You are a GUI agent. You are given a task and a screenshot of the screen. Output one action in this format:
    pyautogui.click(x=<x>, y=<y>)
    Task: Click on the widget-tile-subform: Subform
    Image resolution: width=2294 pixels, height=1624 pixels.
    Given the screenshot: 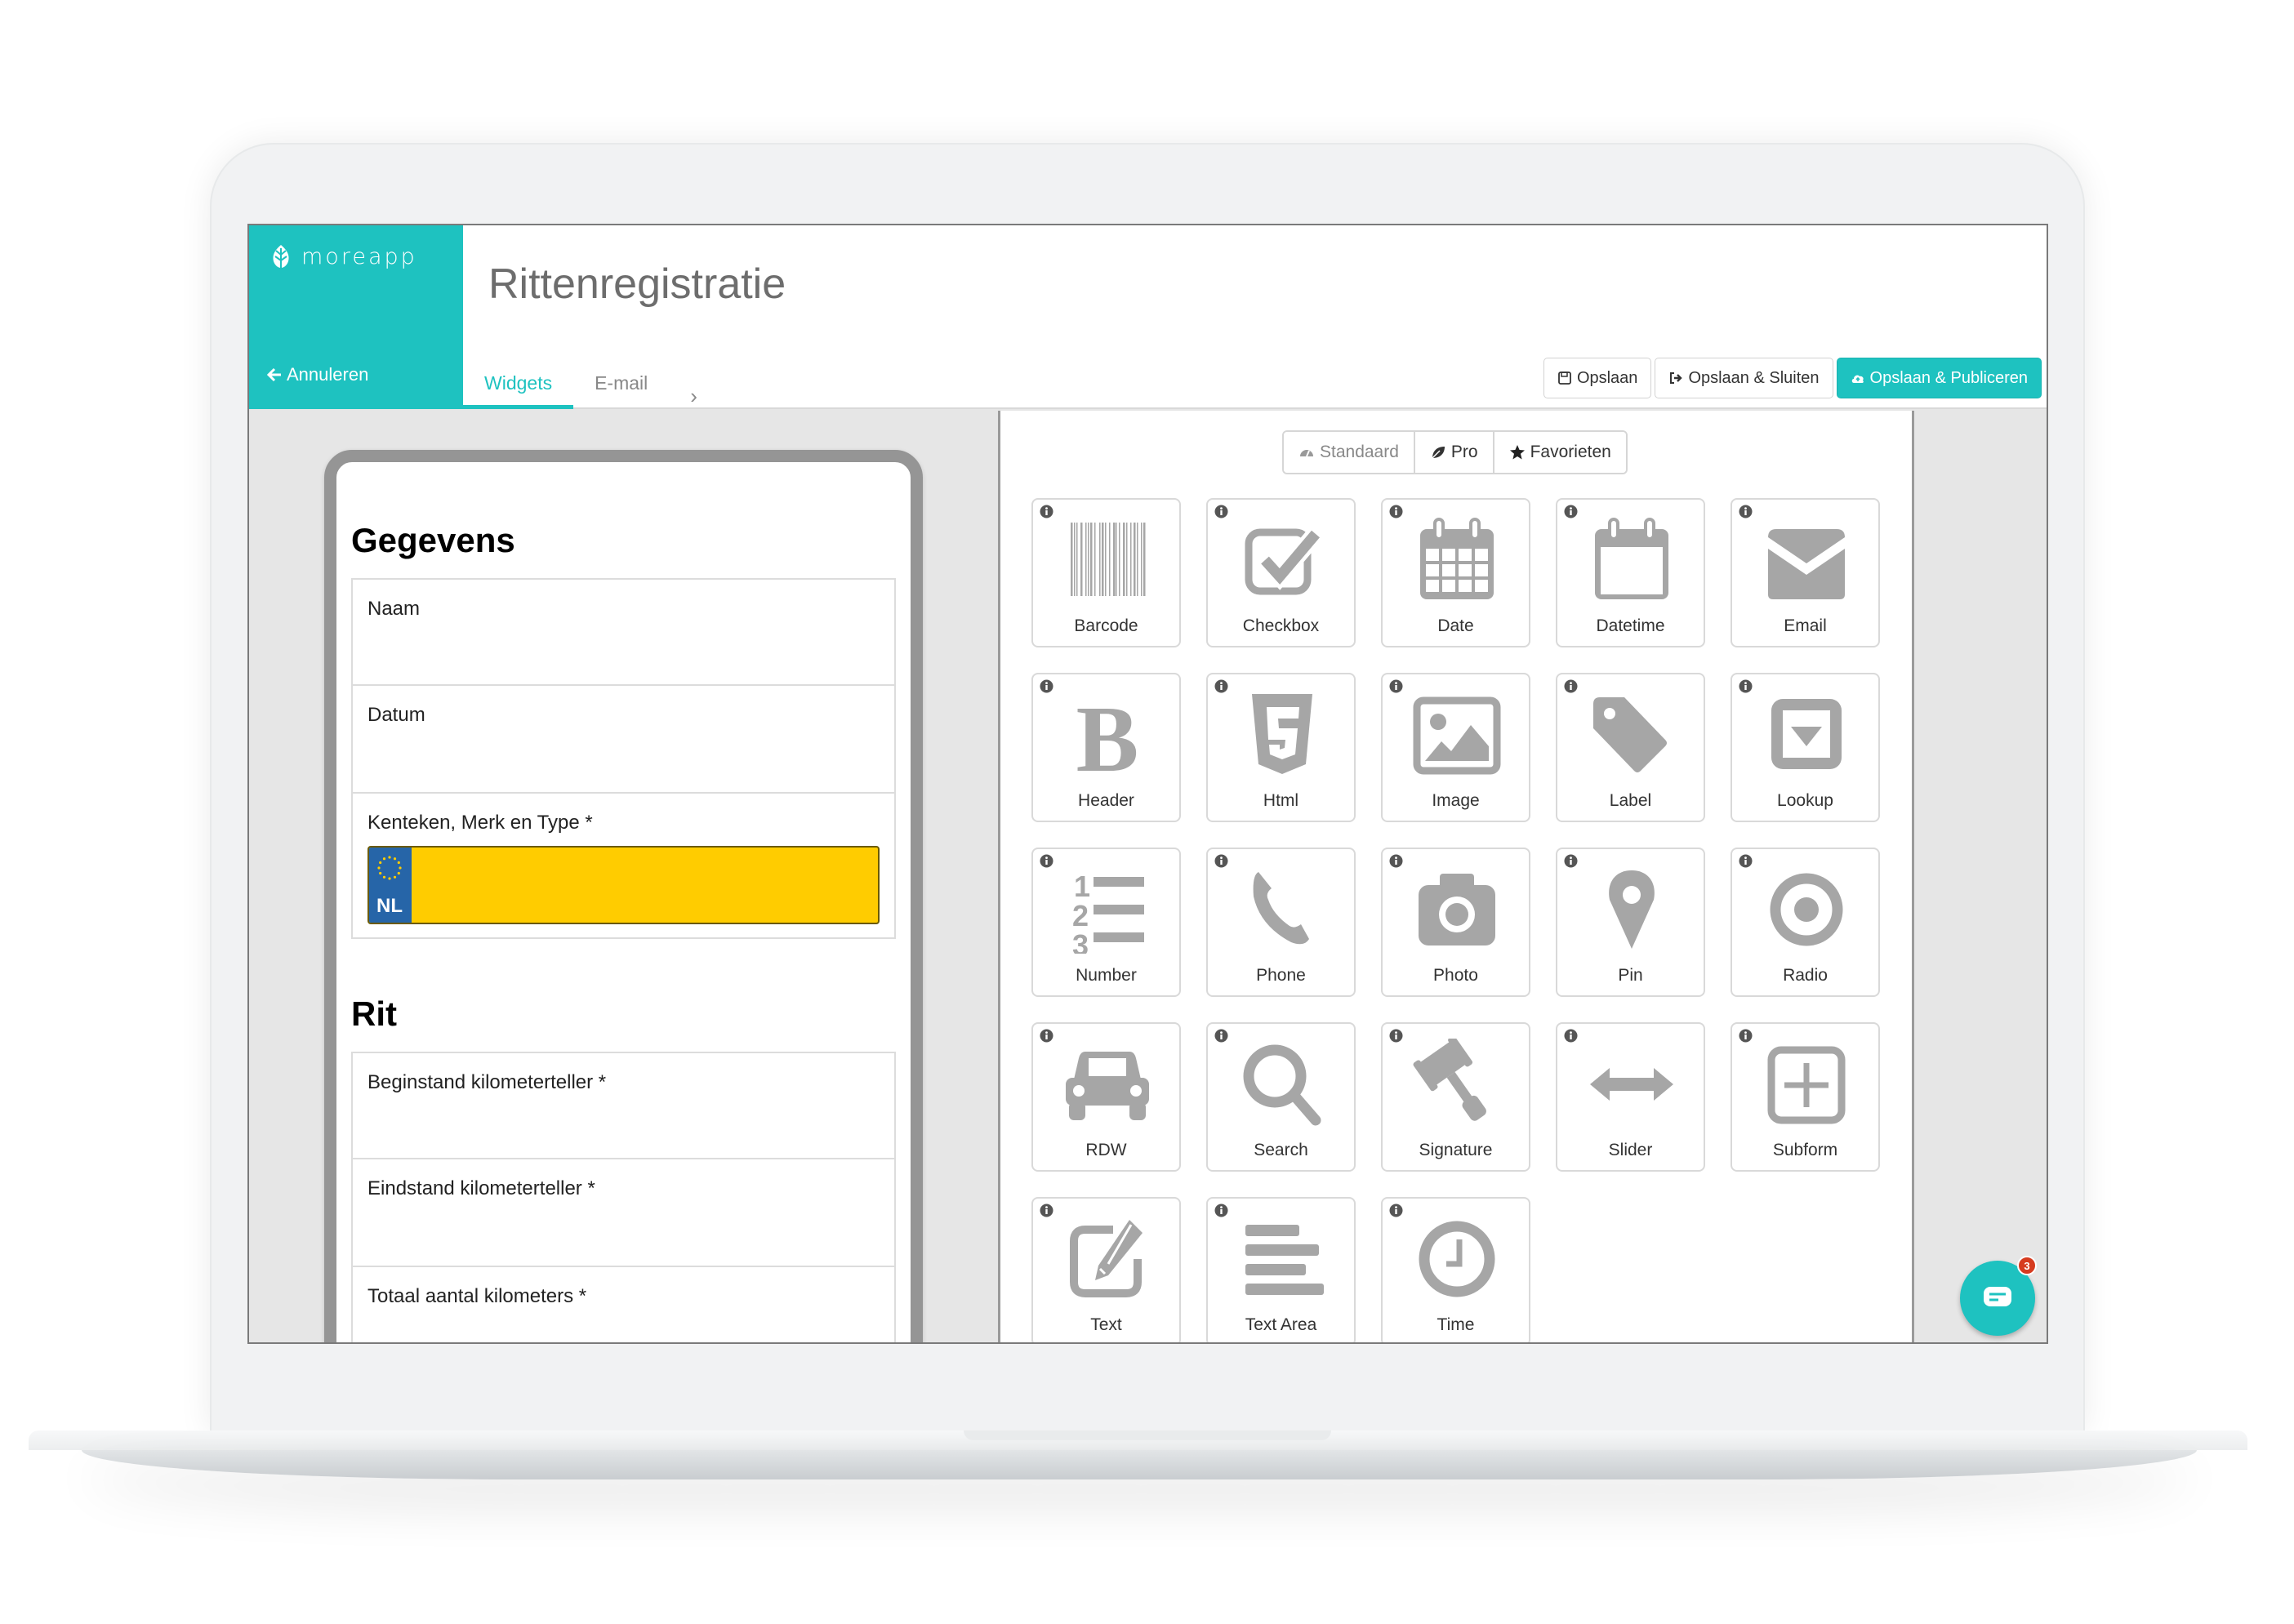 What is the action you would take?
    pyautogui.click(x=1805, y=1097)
    